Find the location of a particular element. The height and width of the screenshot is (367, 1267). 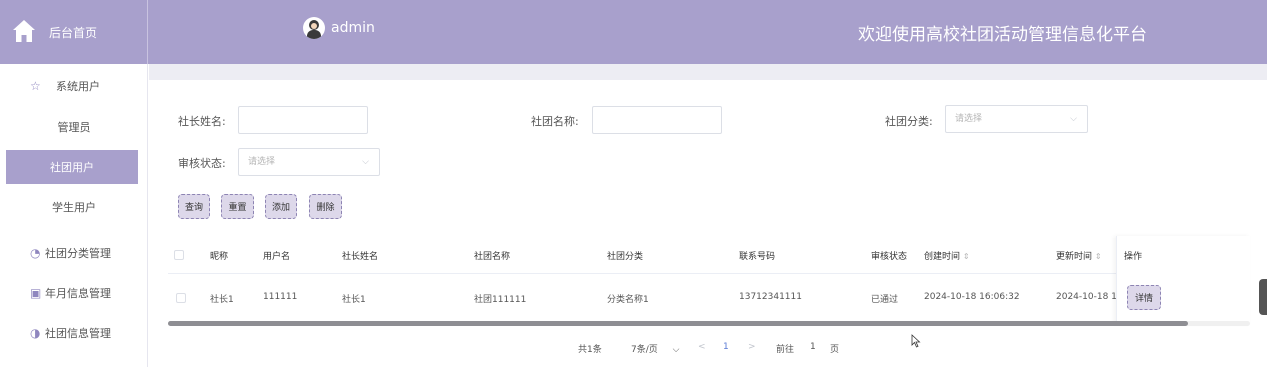

sidebar-item-label: 社团用户 is located at coordinates (72, 167).